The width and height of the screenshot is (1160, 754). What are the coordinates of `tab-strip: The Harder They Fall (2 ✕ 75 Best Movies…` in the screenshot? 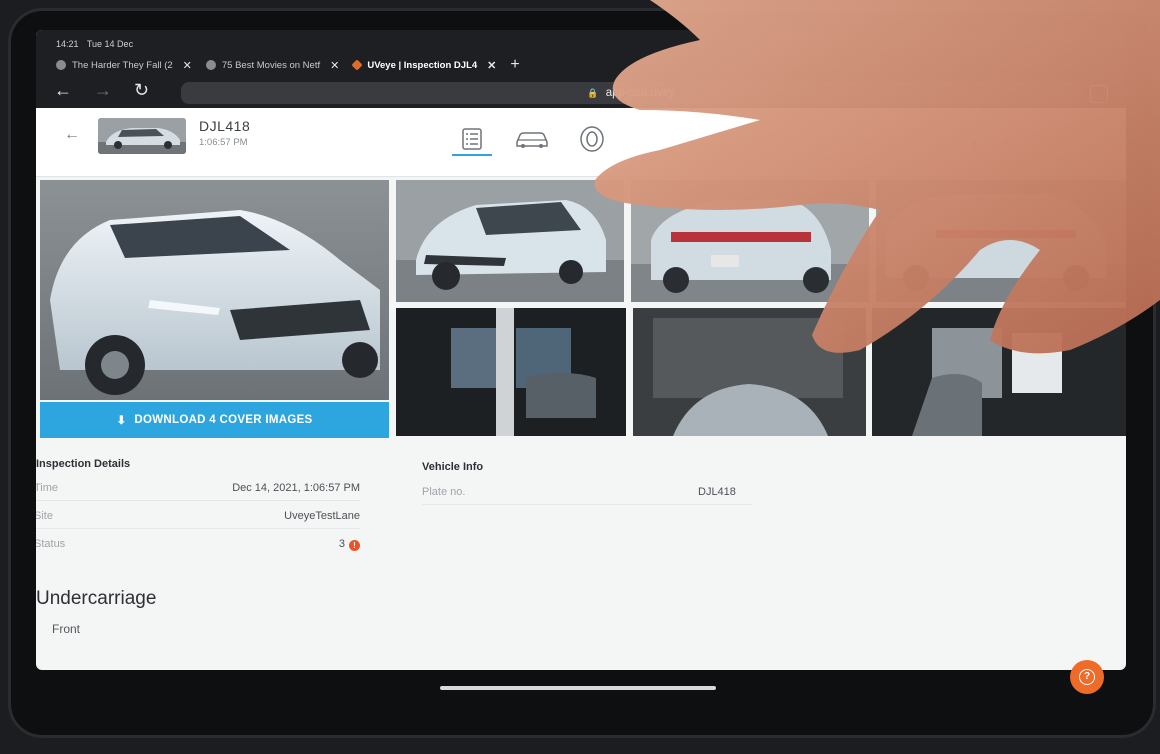 It's located at (288, 65).